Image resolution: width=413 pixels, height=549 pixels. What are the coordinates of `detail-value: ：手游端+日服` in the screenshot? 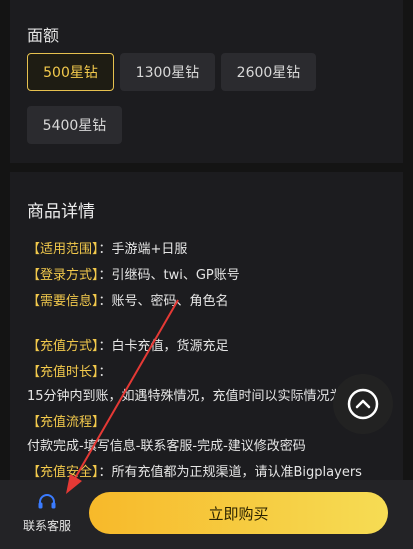 It's located at (143, 249).